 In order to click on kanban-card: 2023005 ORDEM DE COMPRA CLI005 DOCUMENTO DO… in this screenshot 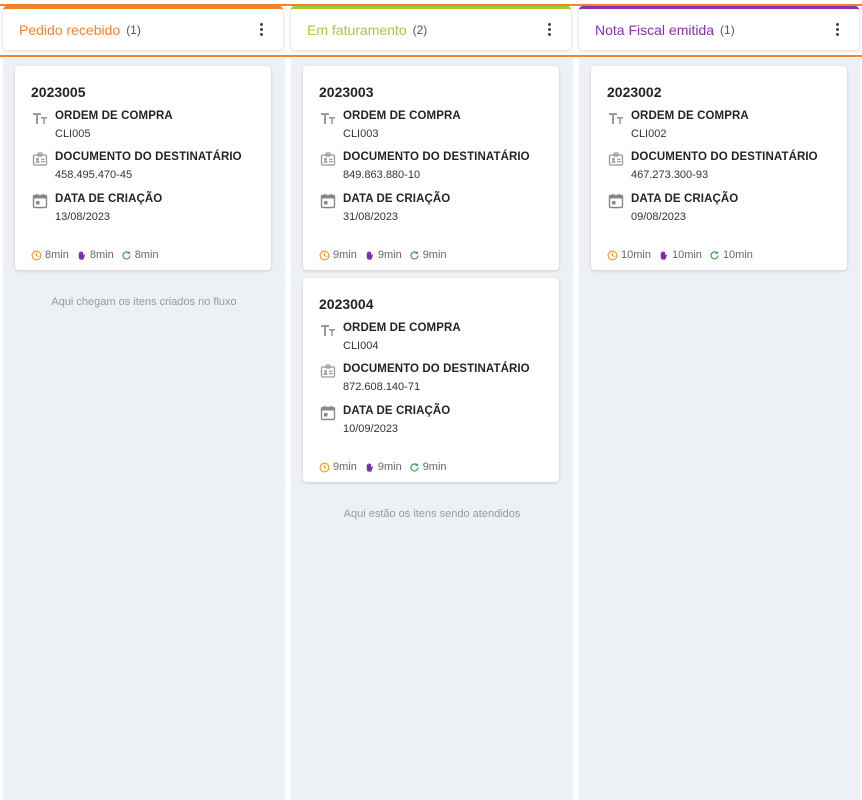, I will do `click(143, 168)`.